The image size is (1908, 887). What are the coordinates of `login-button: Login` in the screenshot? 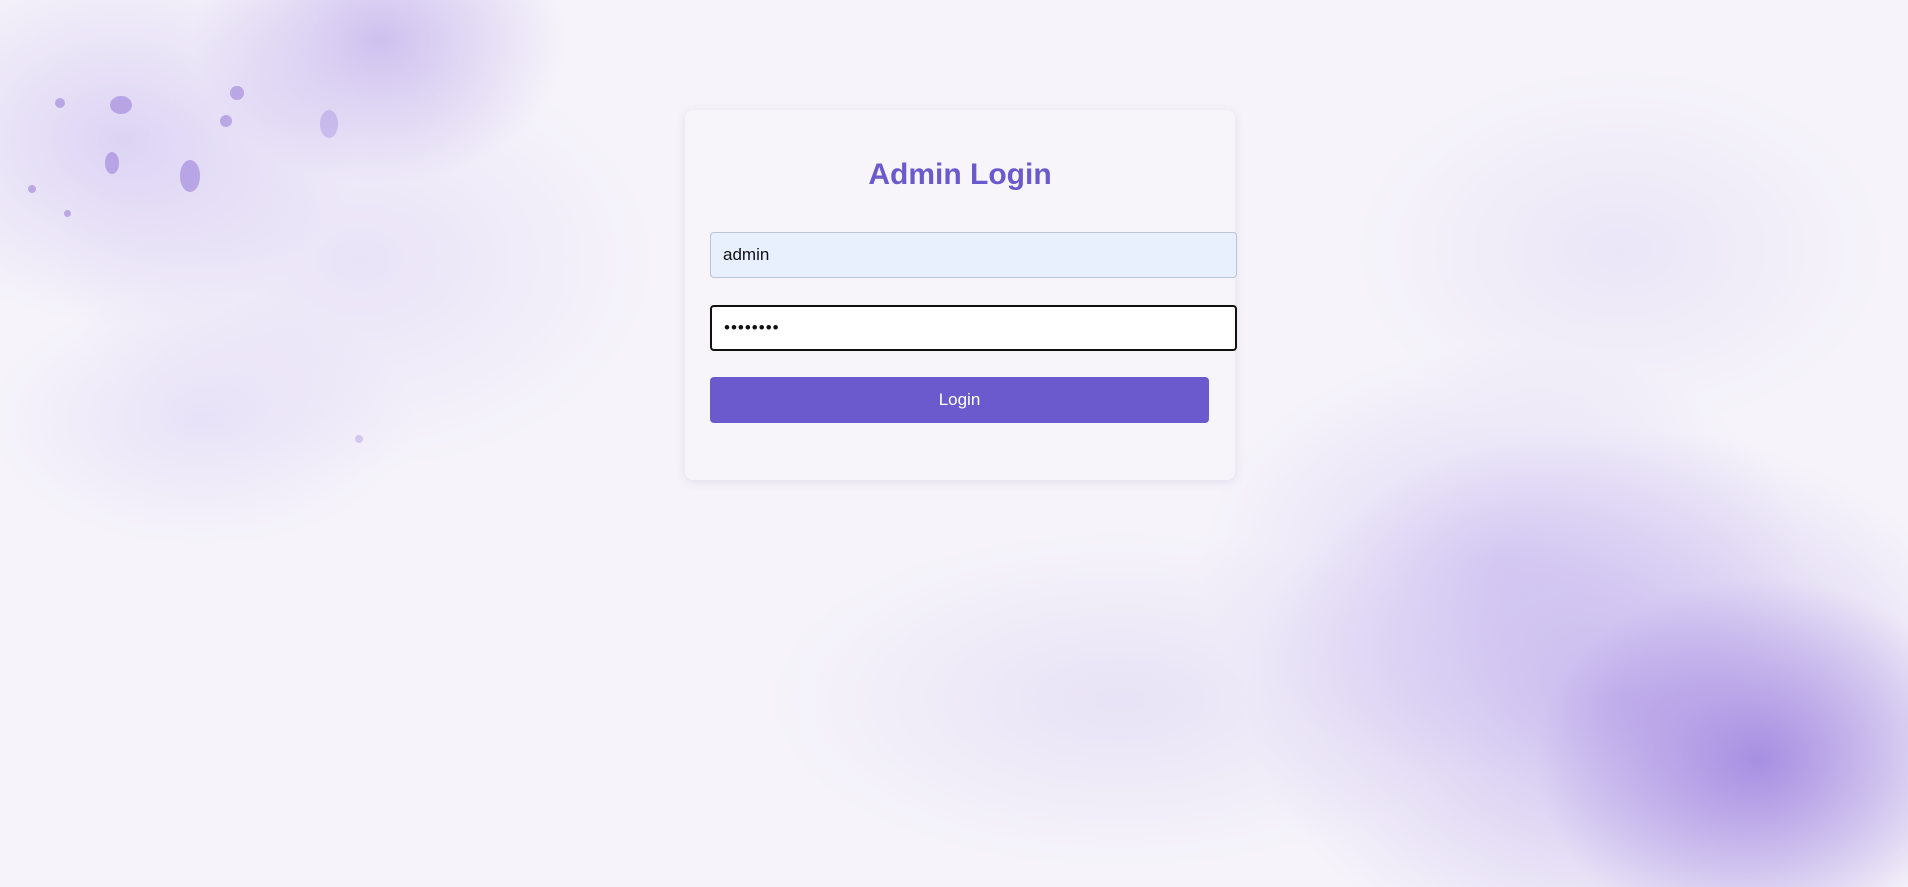 It's located at (959, 400).